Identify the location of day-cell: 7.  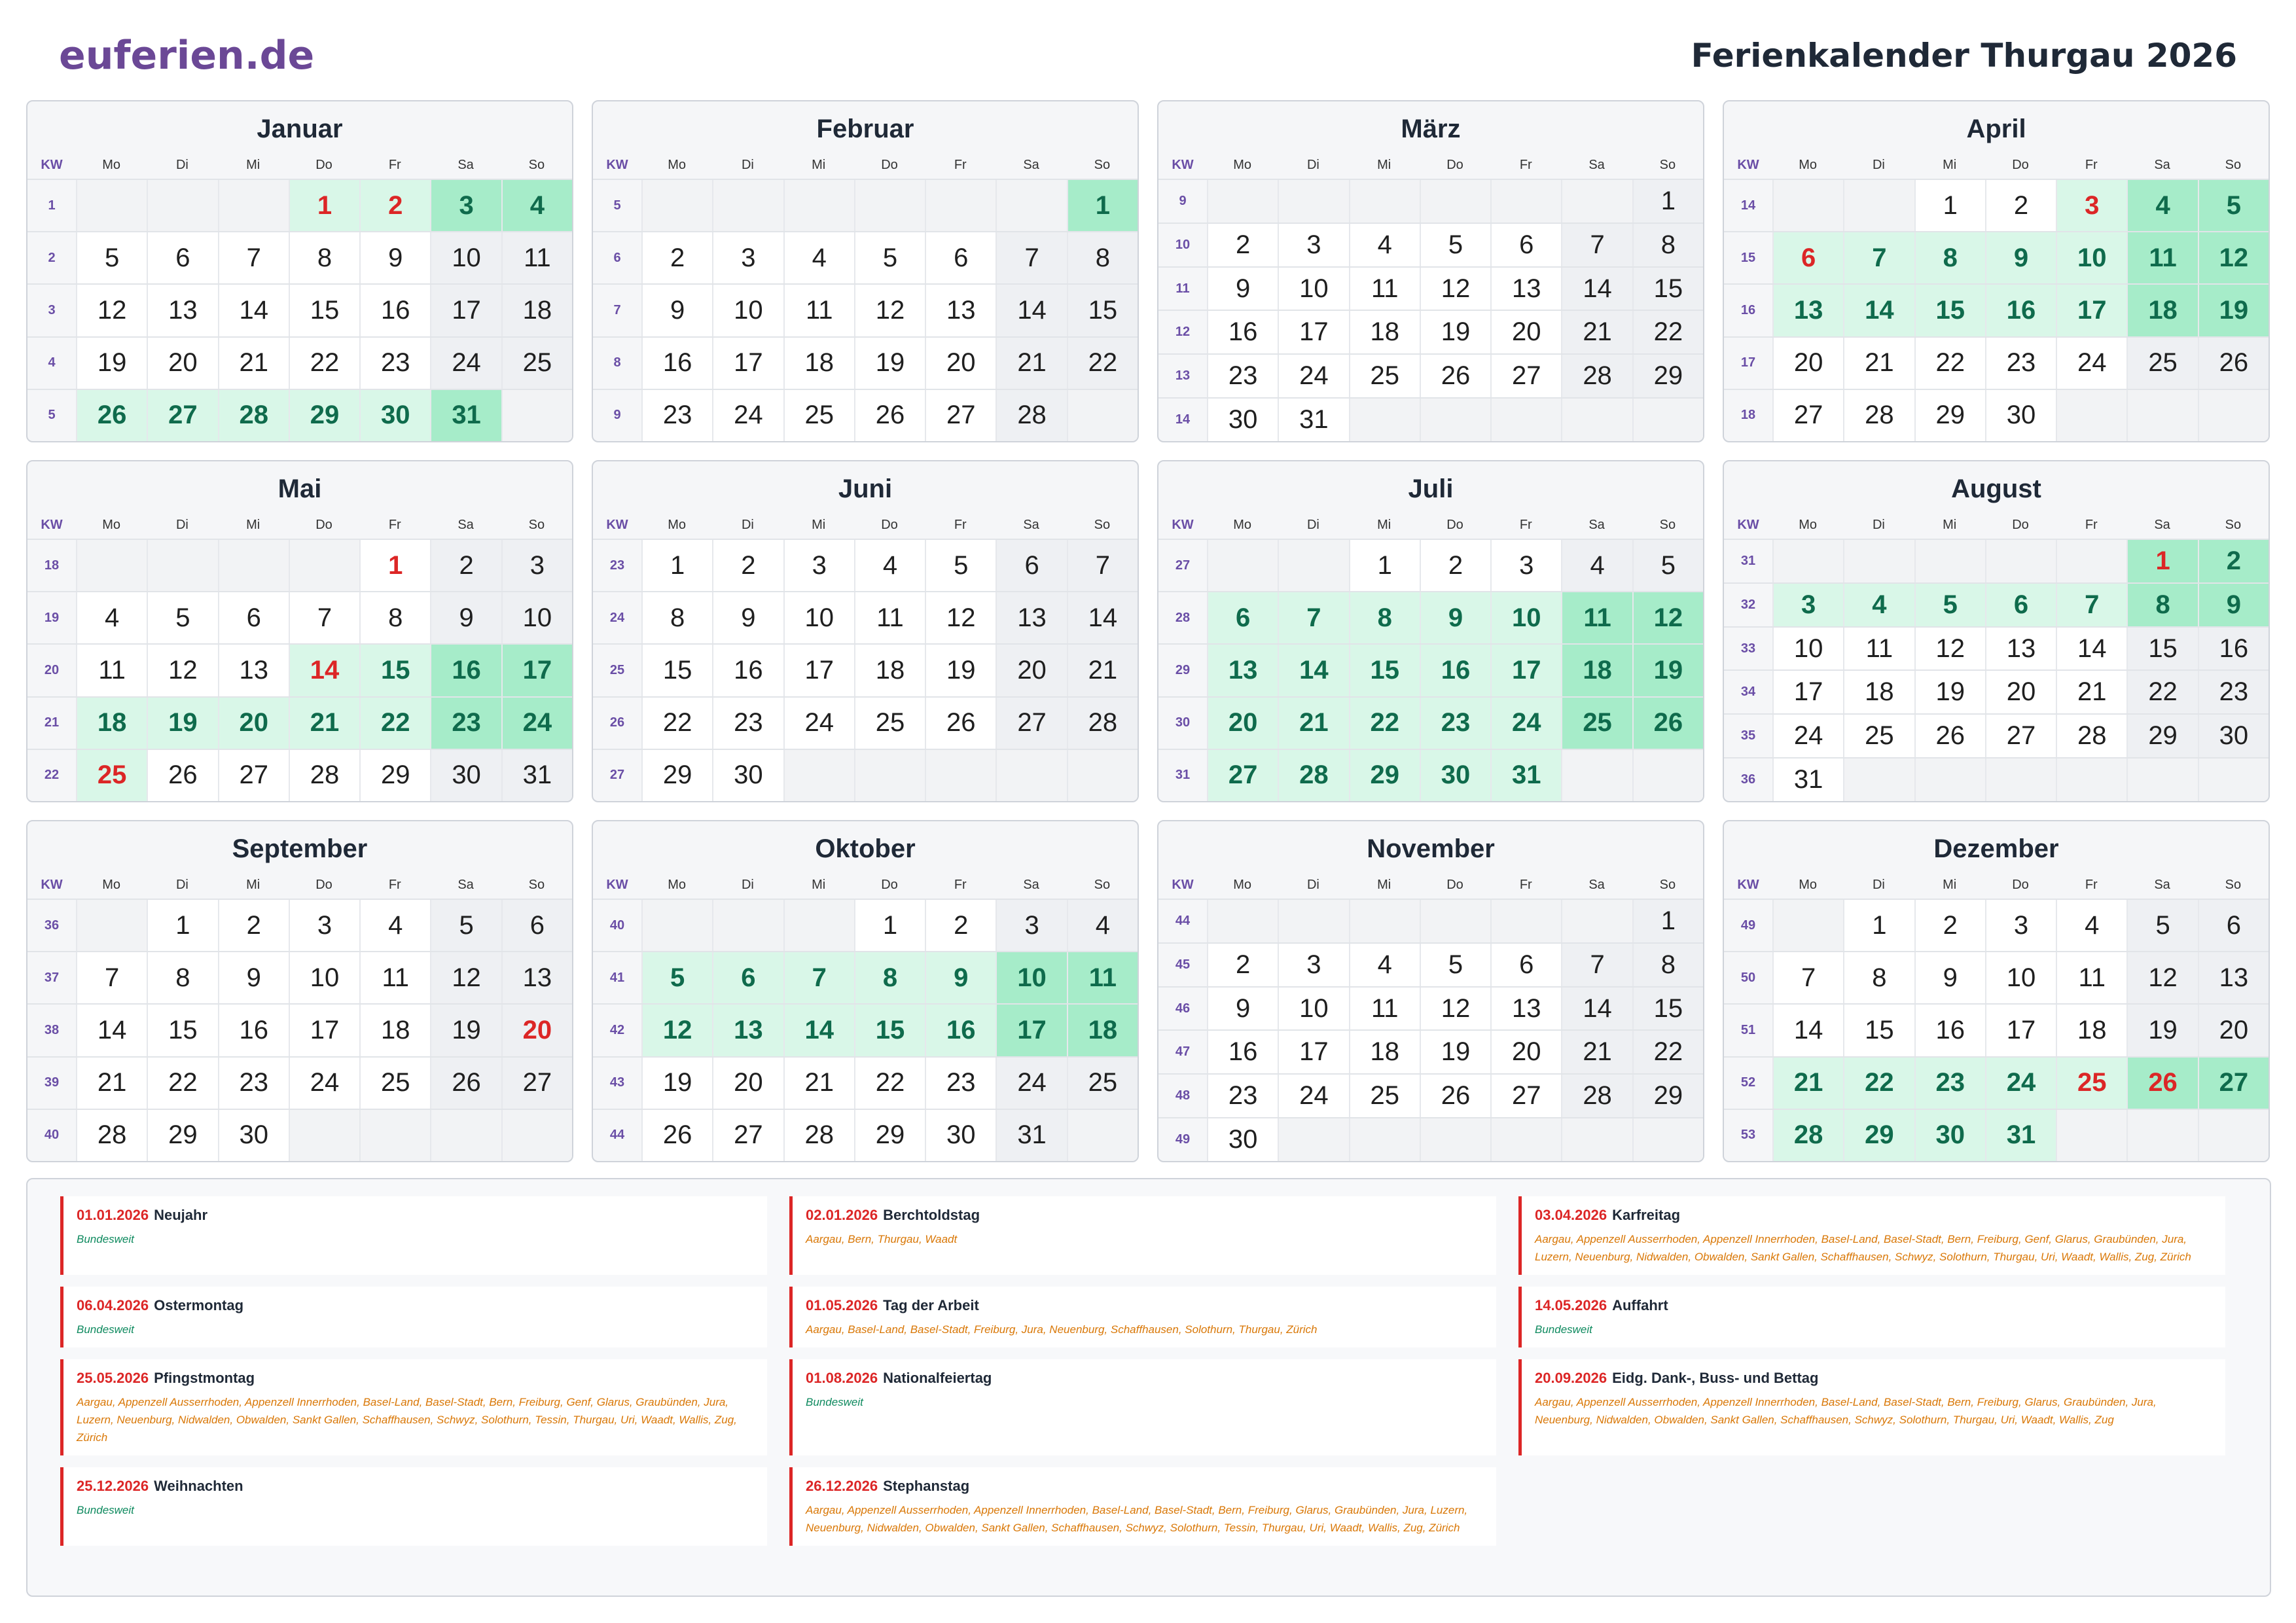
(111, 978).